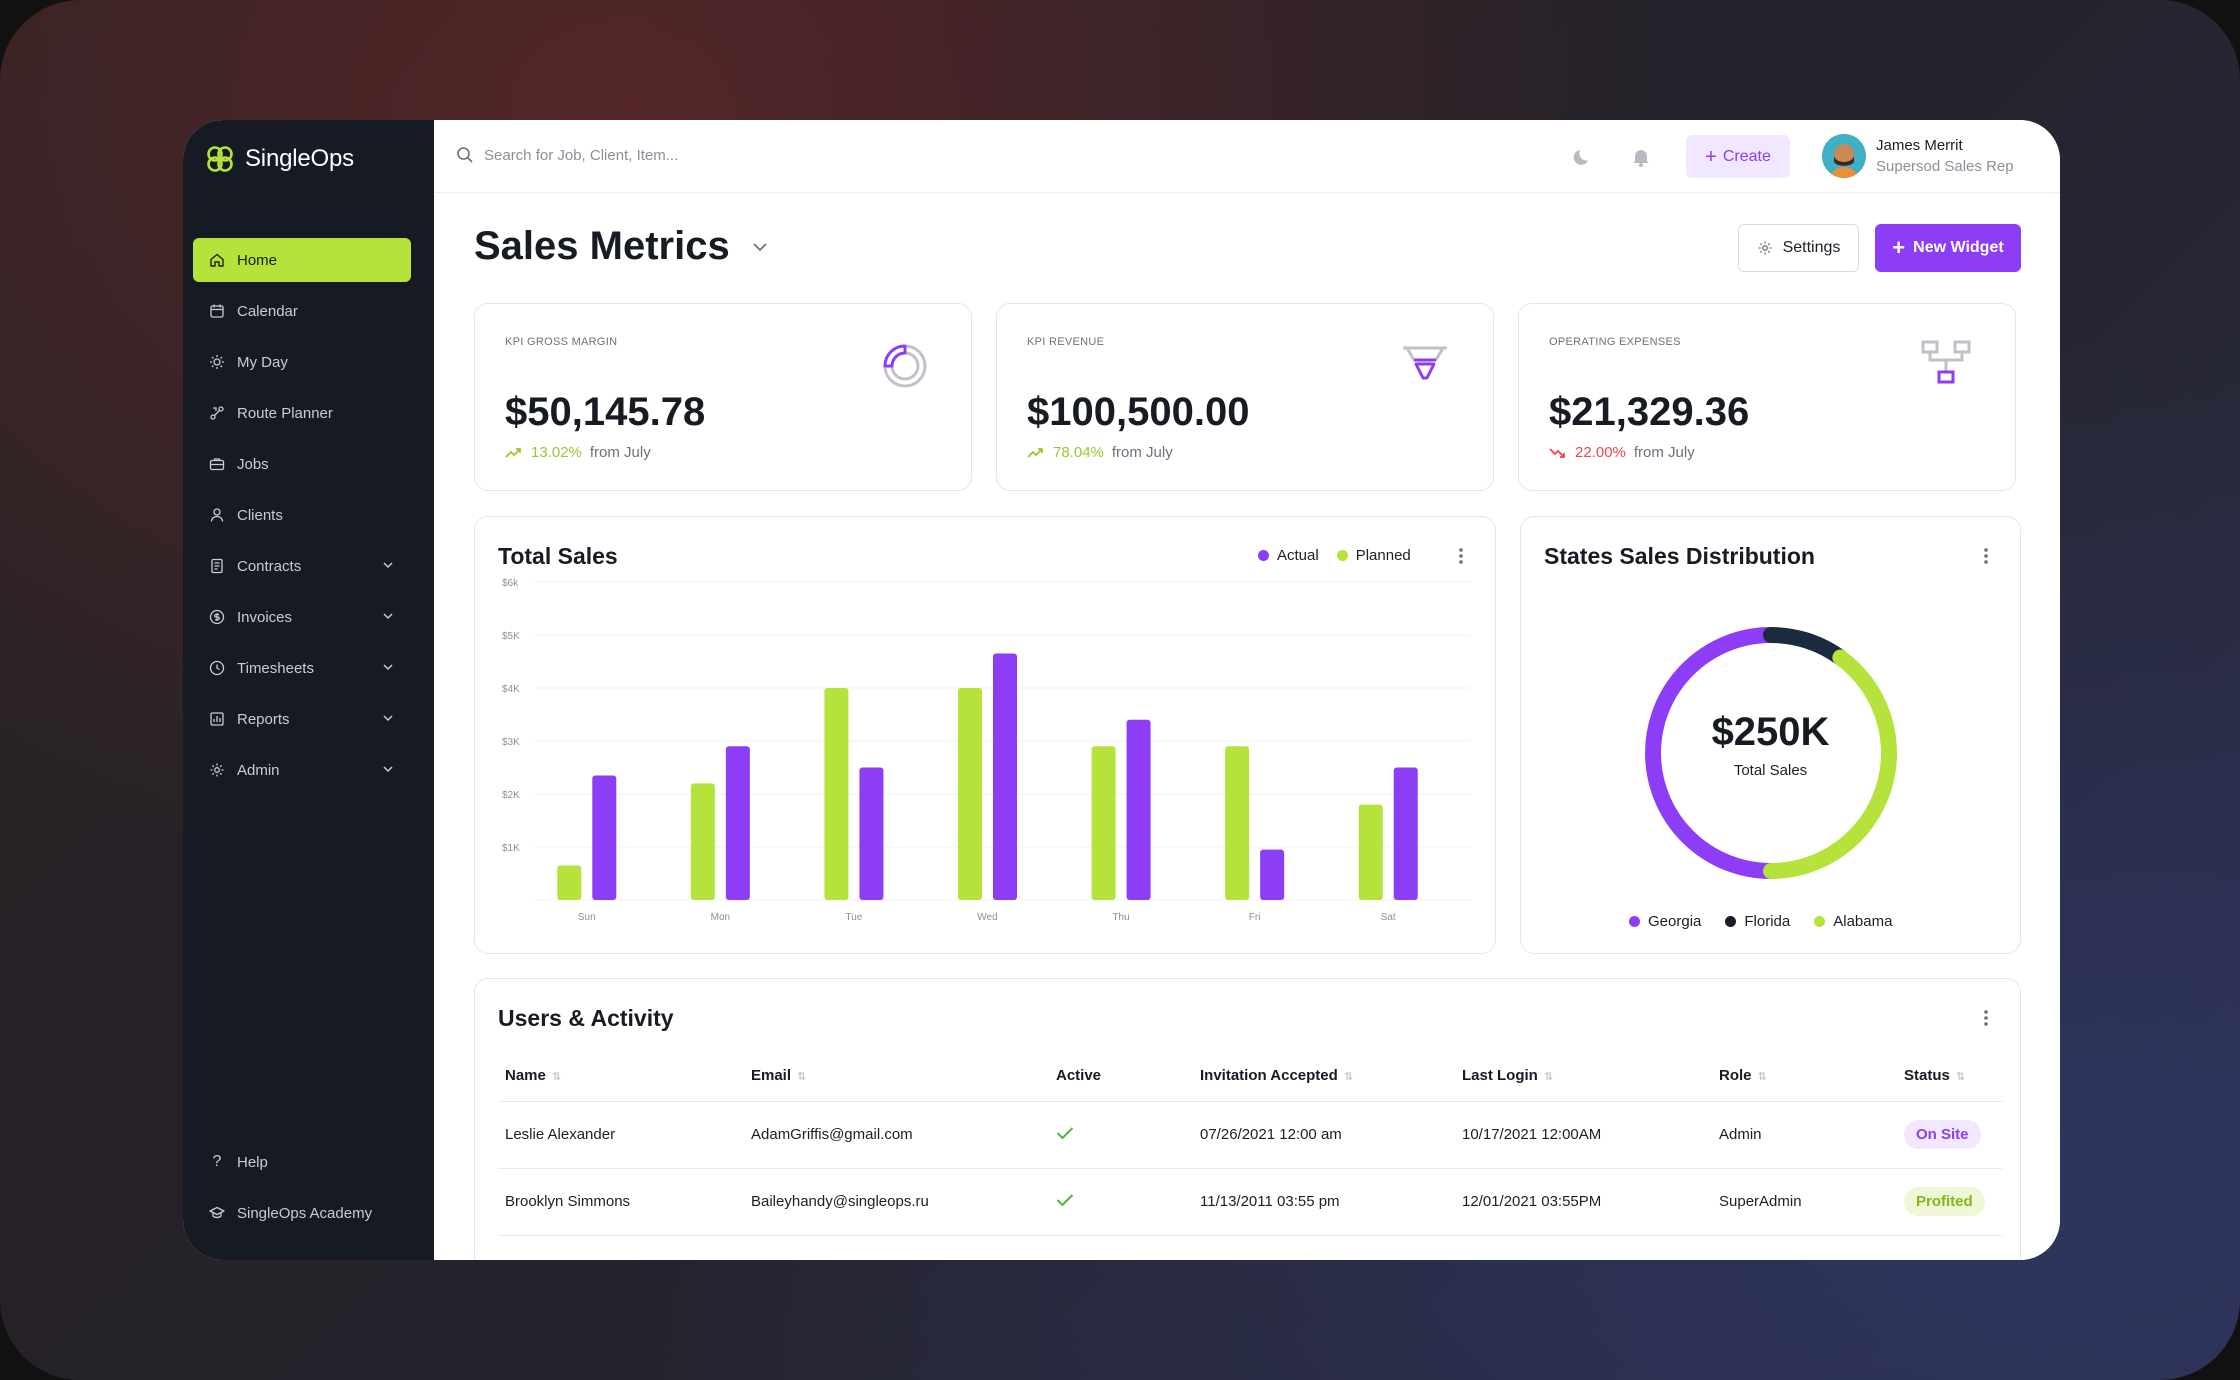 This screenshot has width=2240, height=1380. I want to click on bar-planned-thu, so click(1103, 823).